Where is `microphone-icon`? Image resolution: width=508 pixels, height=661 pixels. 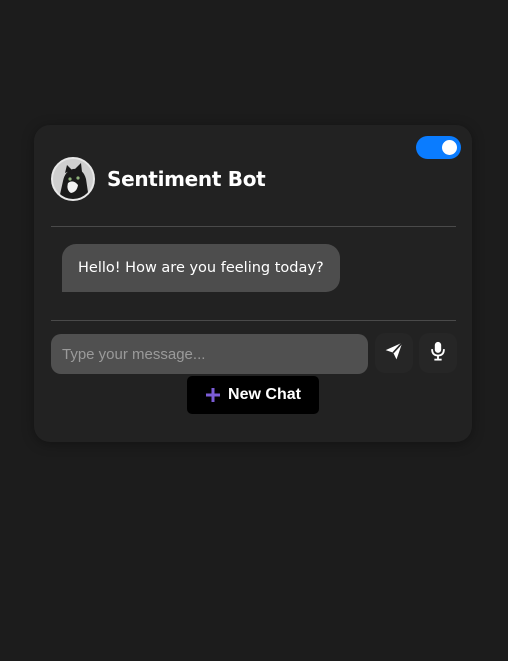 microphone-icon is located at coordinates (438, 353).